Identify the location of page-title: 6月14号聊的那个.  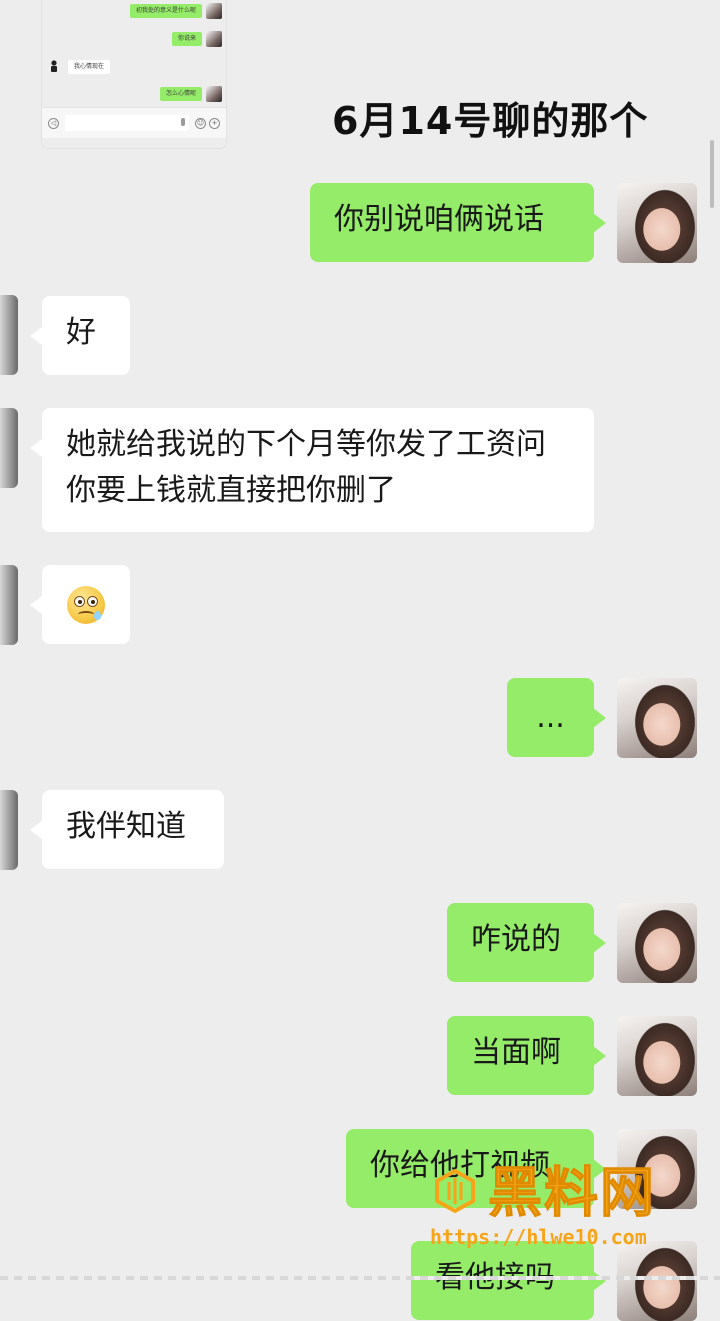
(490, 121).